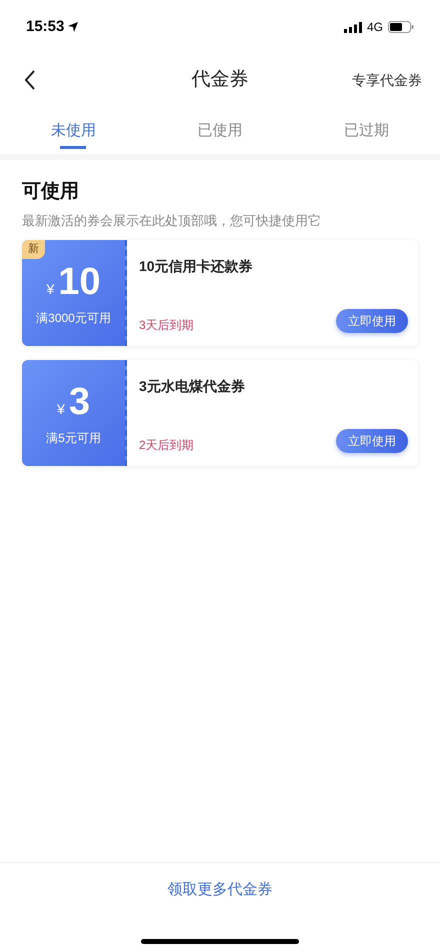  What do you see at coordinates (73, 438) in the screenshot?
I see `coupon-condition: 满5元可用` at bounding box center [73, 438].